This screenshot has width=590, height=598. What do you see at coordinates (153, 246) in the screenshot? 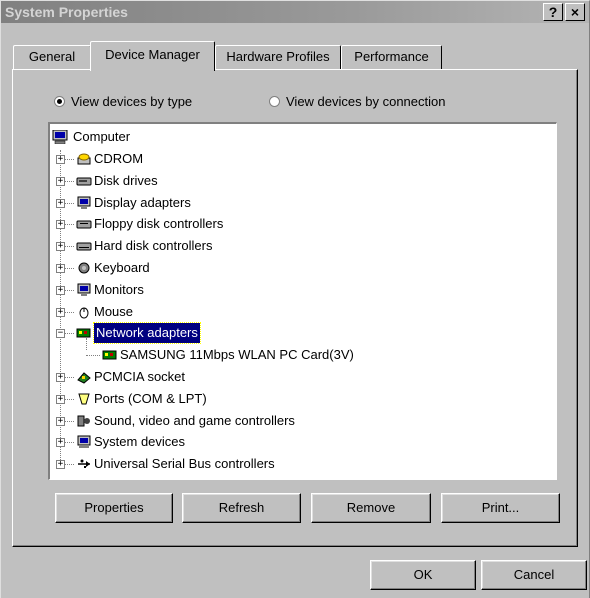
I see `tree-label: Hard disk controllers` at bounding box center [153, 246].